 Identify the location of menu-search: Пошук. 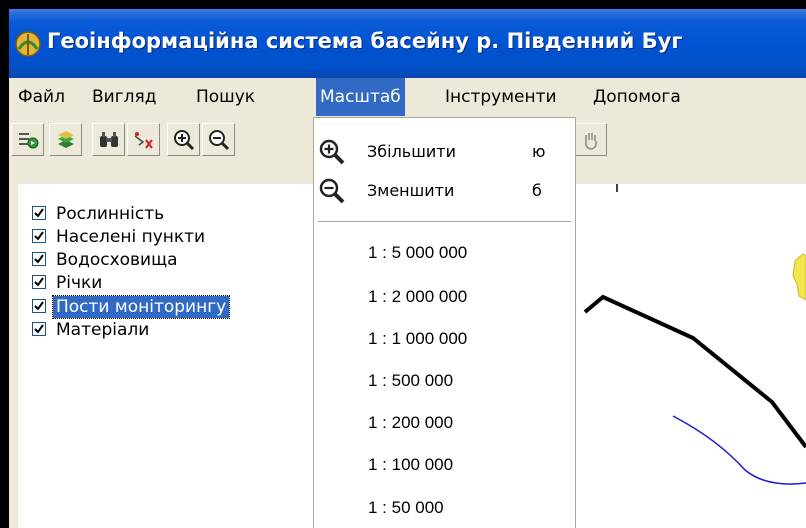
(225, 97).